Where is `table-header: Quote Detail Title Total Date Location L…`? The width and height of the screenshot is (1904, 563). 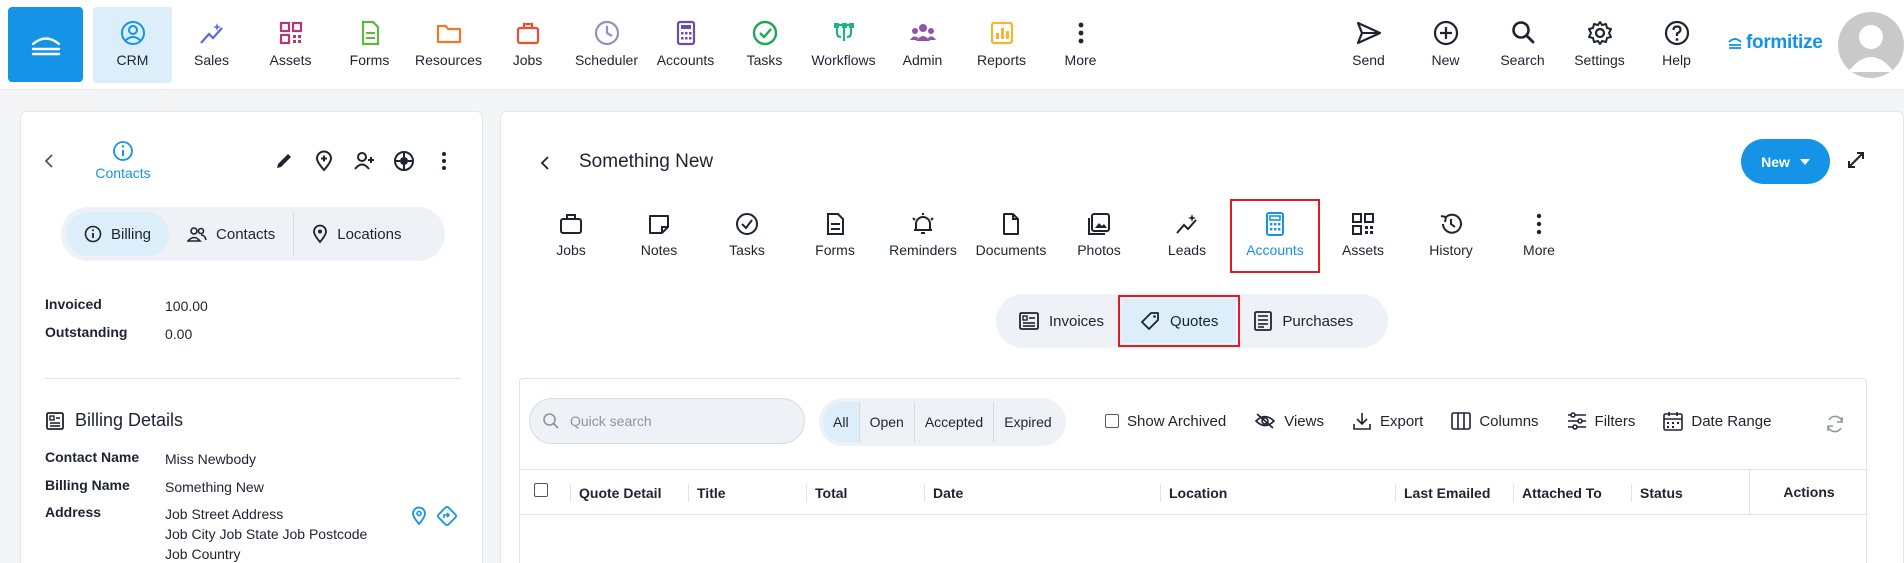
table-header: Quote Detail Title Total Date Location L… is located at coordinates (1194, 492).